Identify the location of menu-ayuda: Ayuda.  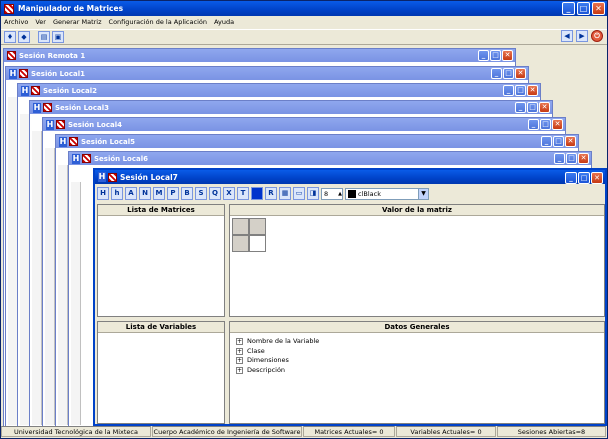
(224, 22).